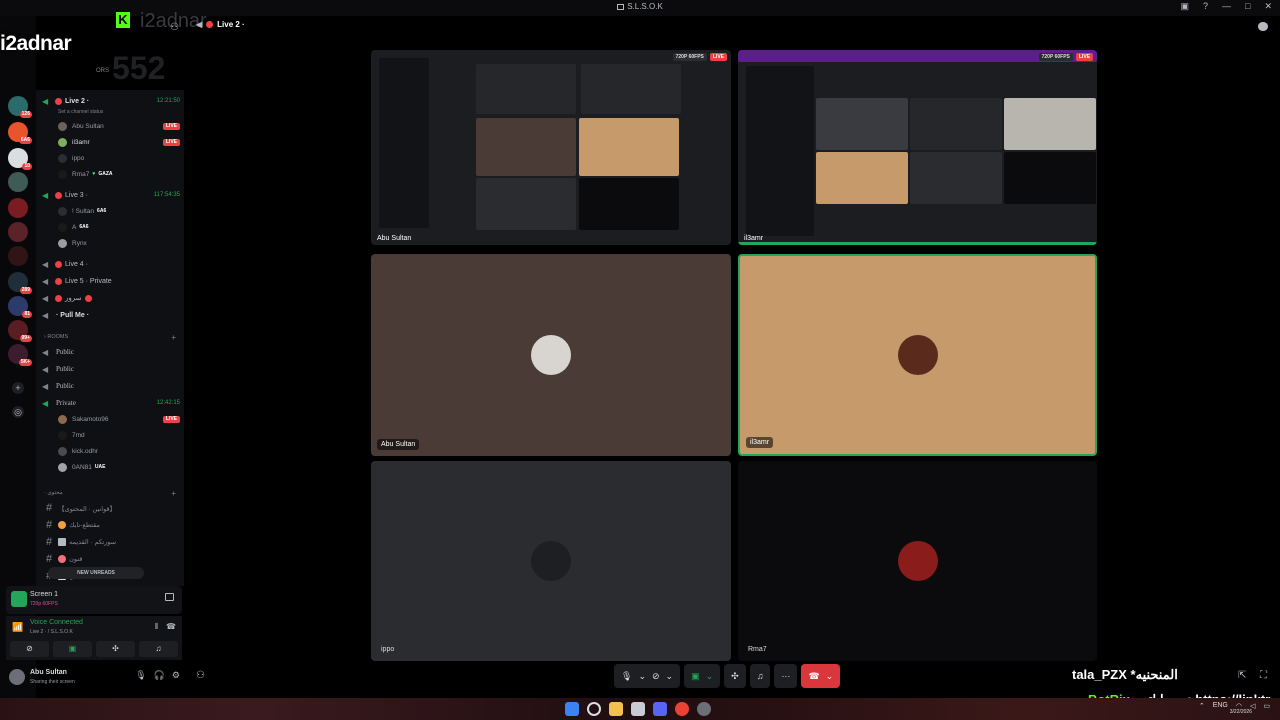 The height and width of the screenshot is (720, 1280). I want to click on app-icon, so click(704, 709).